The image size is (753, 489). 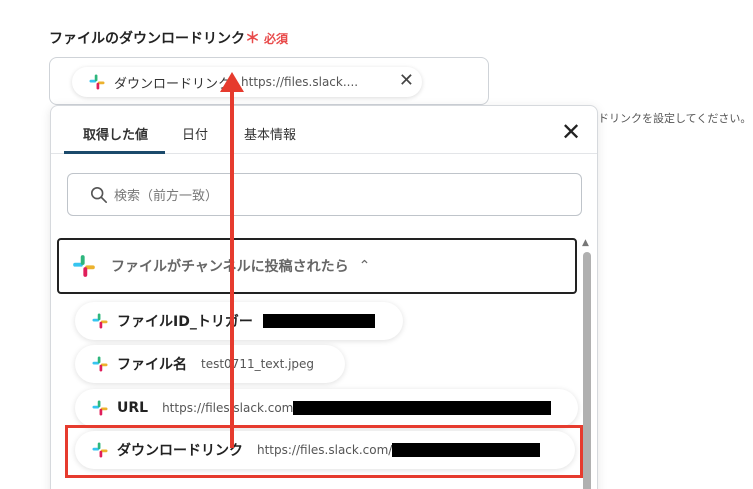 What do you see at coordinates (152, 365) in the screenshot?
I see `item-name: ファイル名` at bounding box center [152, 365].